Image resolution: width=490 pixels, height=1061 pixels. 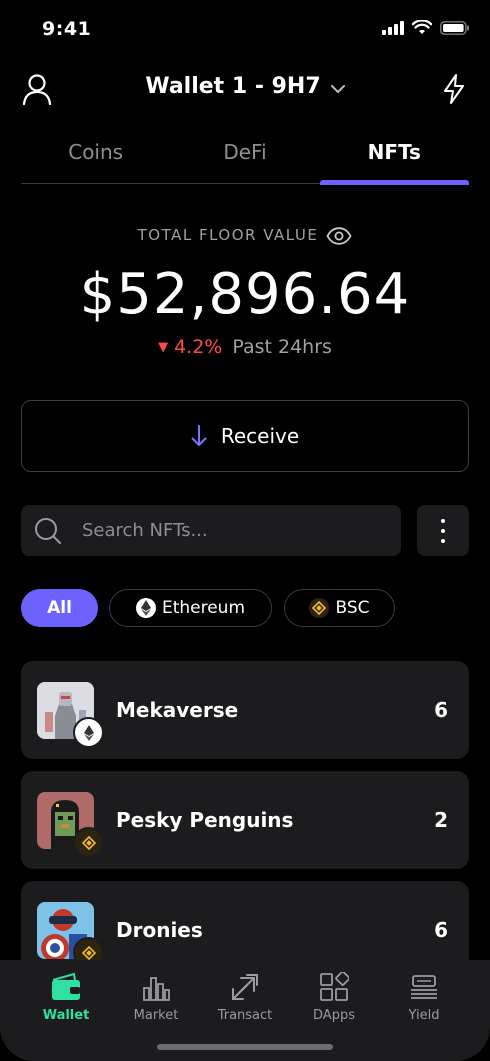 I want to click on status-time: 9:41, so click(x=67, y=29).